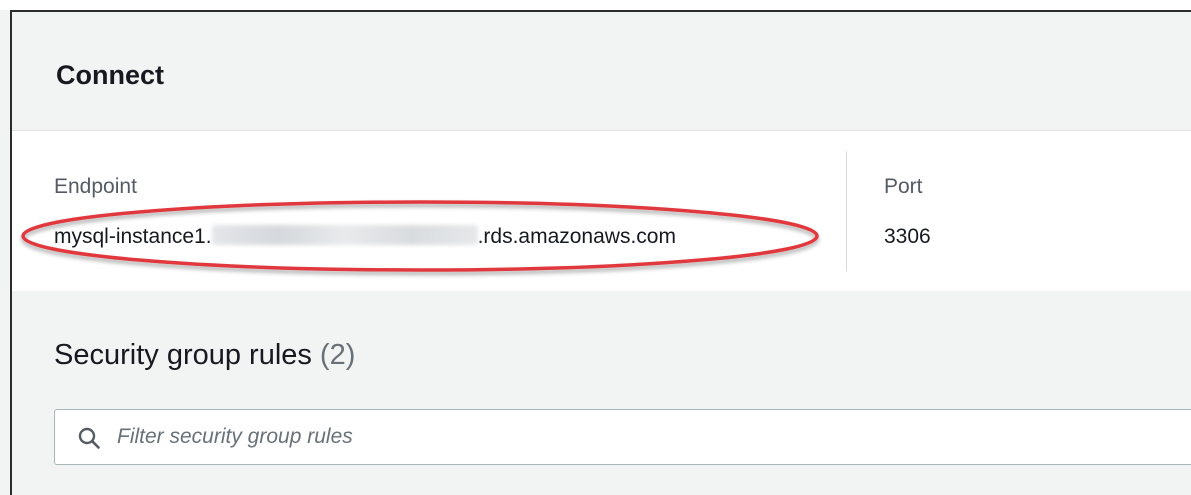 Image resolution: width=1191 pixels, height=495 pixels. I want to click on connect-title: Connect, so click(110, 75).